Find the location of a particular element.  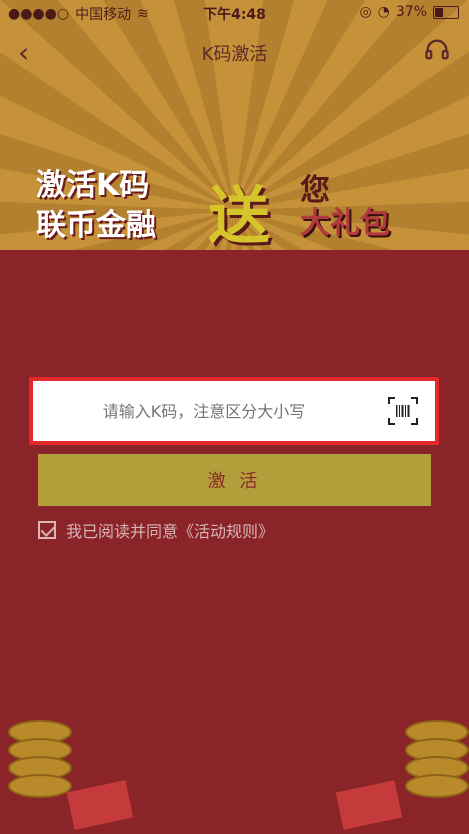

status-bar: ●●●●○ 中国移动 ≋ 下午4:48 ◎ ◔ 37% is located at coordinates (234, 13).